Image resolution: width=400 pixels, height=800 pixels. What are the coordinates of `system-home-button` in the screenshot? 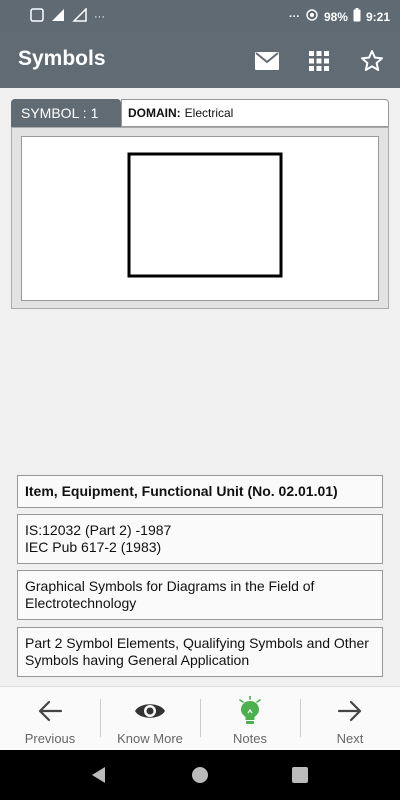 It's located at (200, 777).